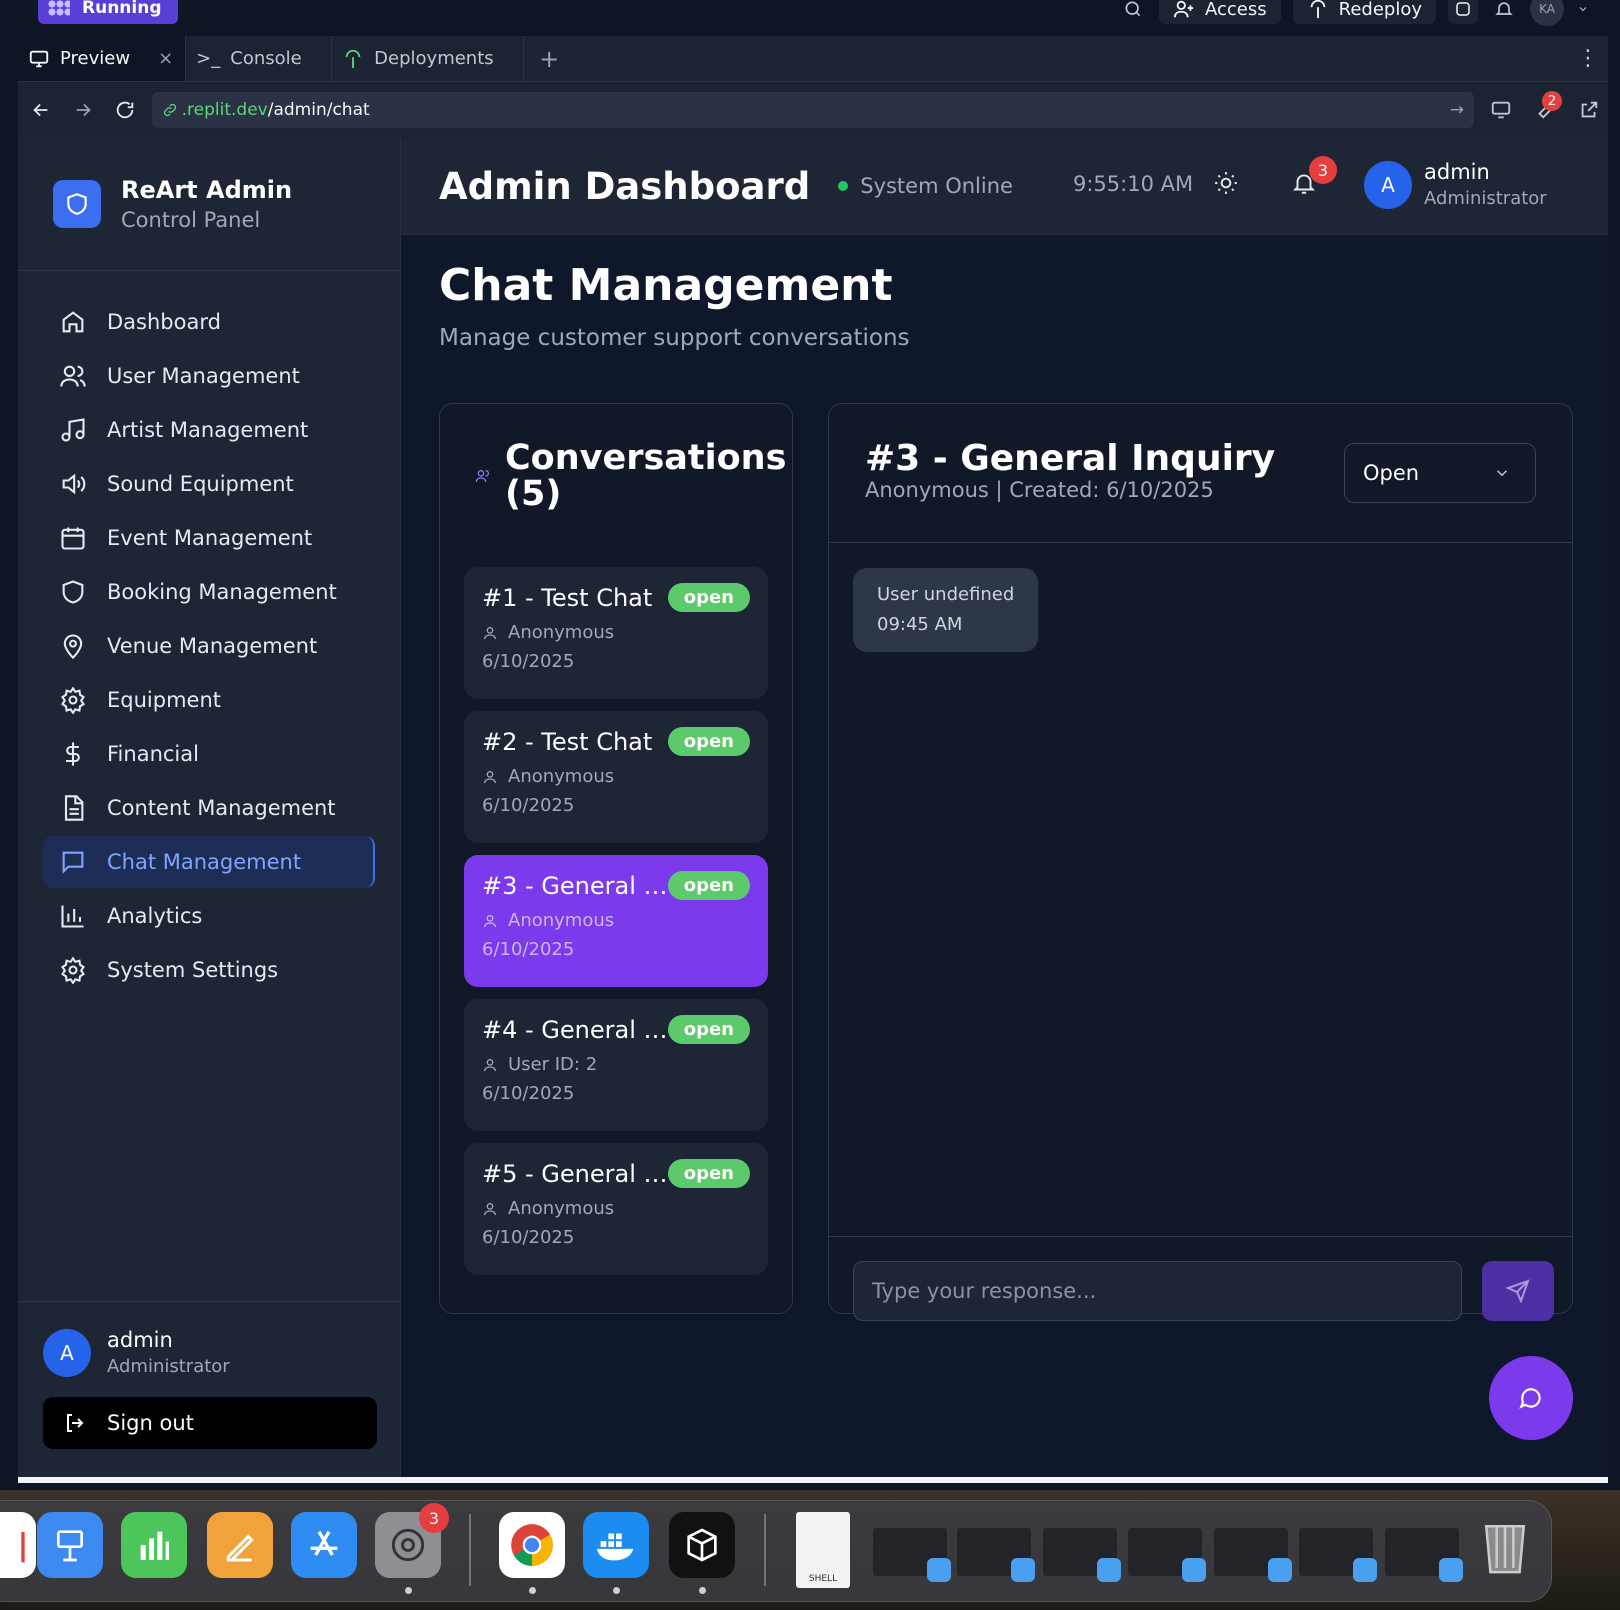 This screenshot has height=1610, width=1620. What do you see at coordinates (240, 1545) in the screenshot?
I see `dock-pages-icon` at bounding box center [240, 1545].